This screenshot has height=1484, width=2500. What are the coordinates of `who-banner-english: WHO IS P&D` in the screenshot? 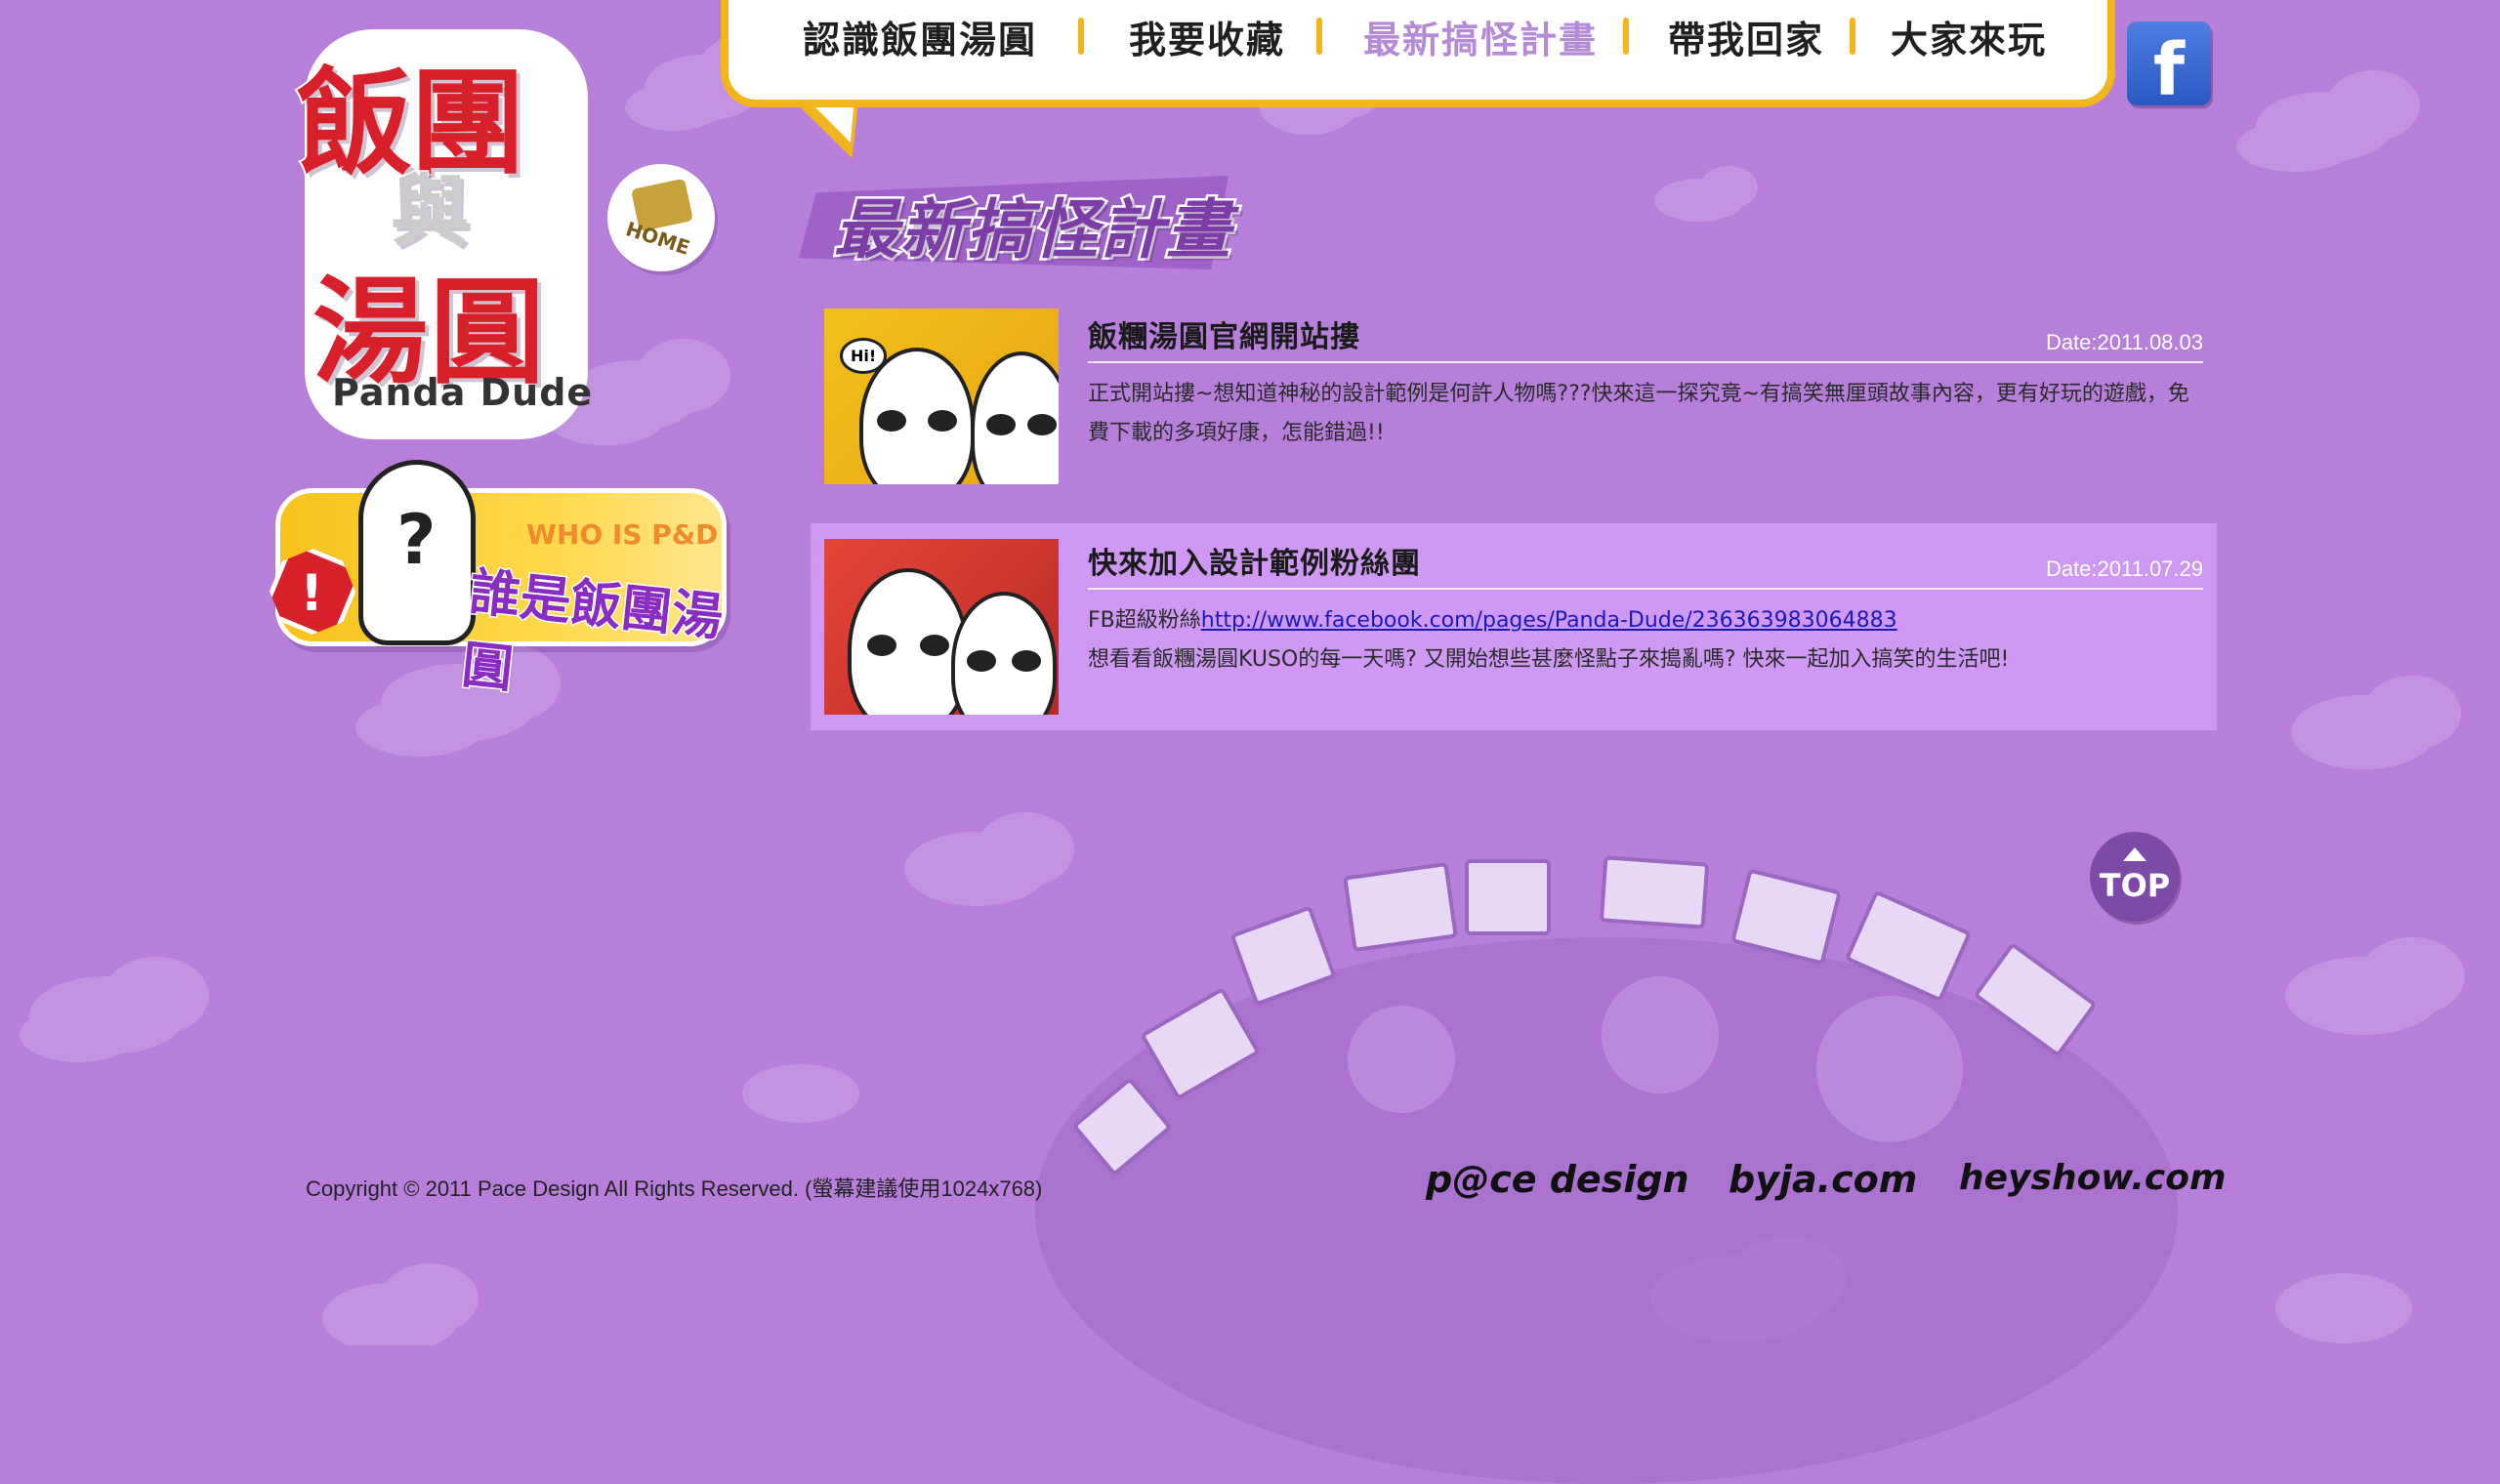 It's located at (622, 534).